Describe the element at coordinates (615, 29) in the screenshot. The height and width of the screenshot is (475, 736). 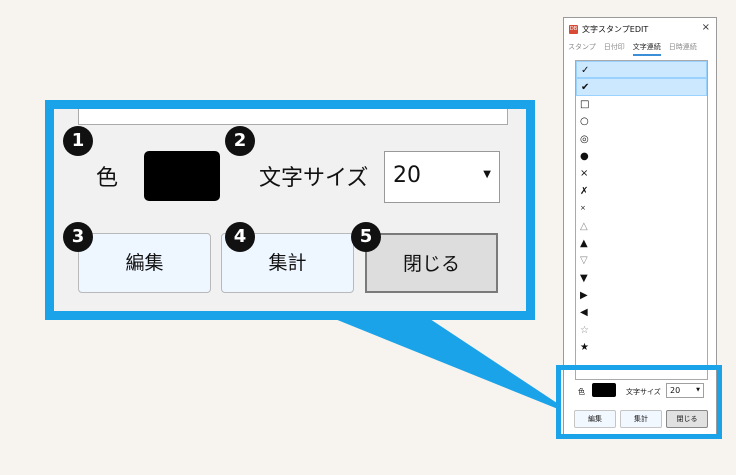
I see `window-title: 文字スタンプEDIT` at that location.